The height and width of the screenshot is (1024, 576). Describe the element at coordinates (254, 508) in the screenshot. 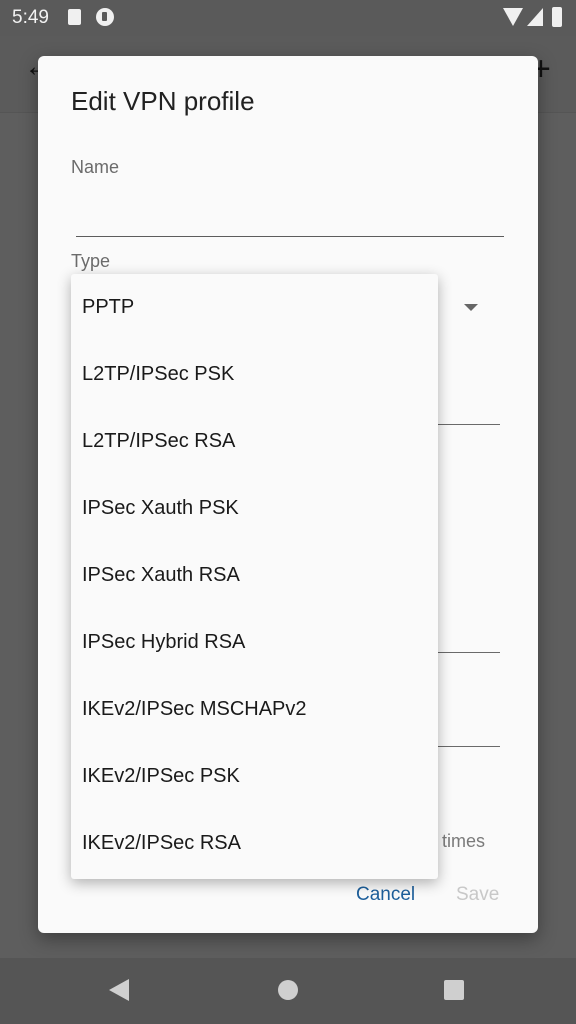

I see `dropdown-option-xauth-psk: IPSec Xauth PSK` at that location.